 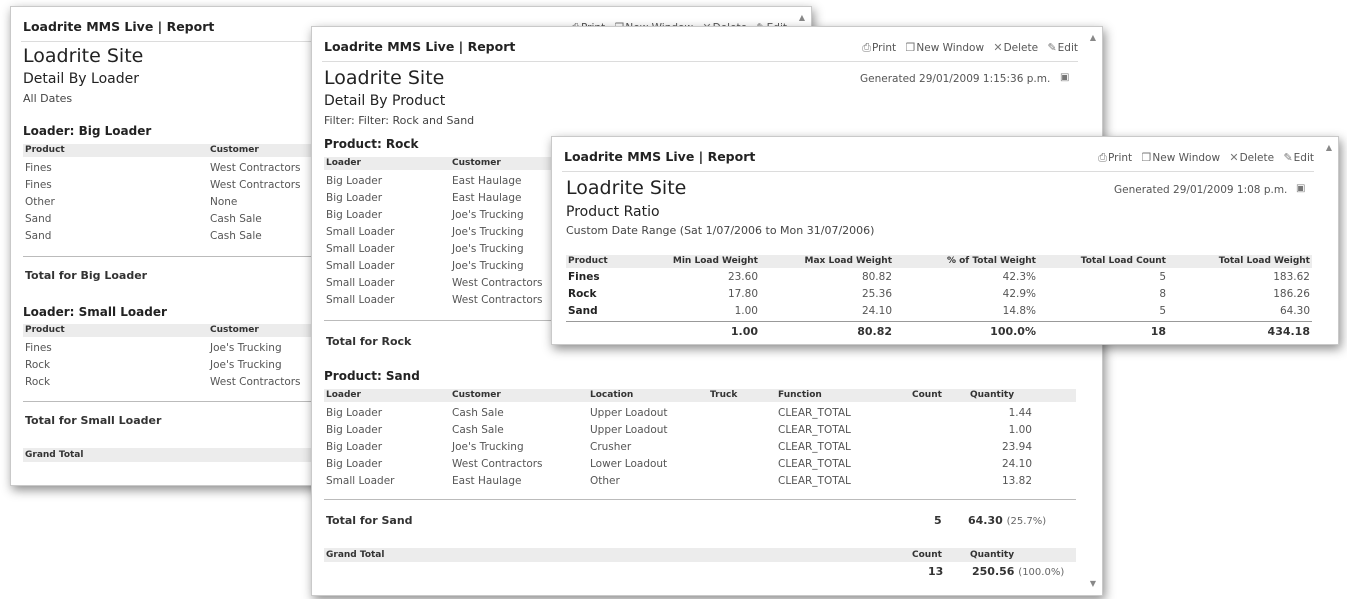 What do you see at coordinates (1329, 240) in the screenshot?
I see `vertical-scrollbar: ▲` at bounding box center [1329, 240].